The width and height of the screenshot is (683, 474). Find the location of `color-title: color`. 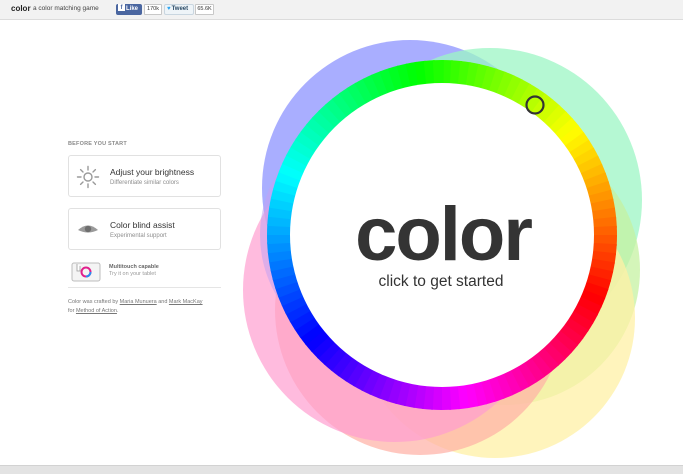

color-title: color is located at coordinates (443, 235).